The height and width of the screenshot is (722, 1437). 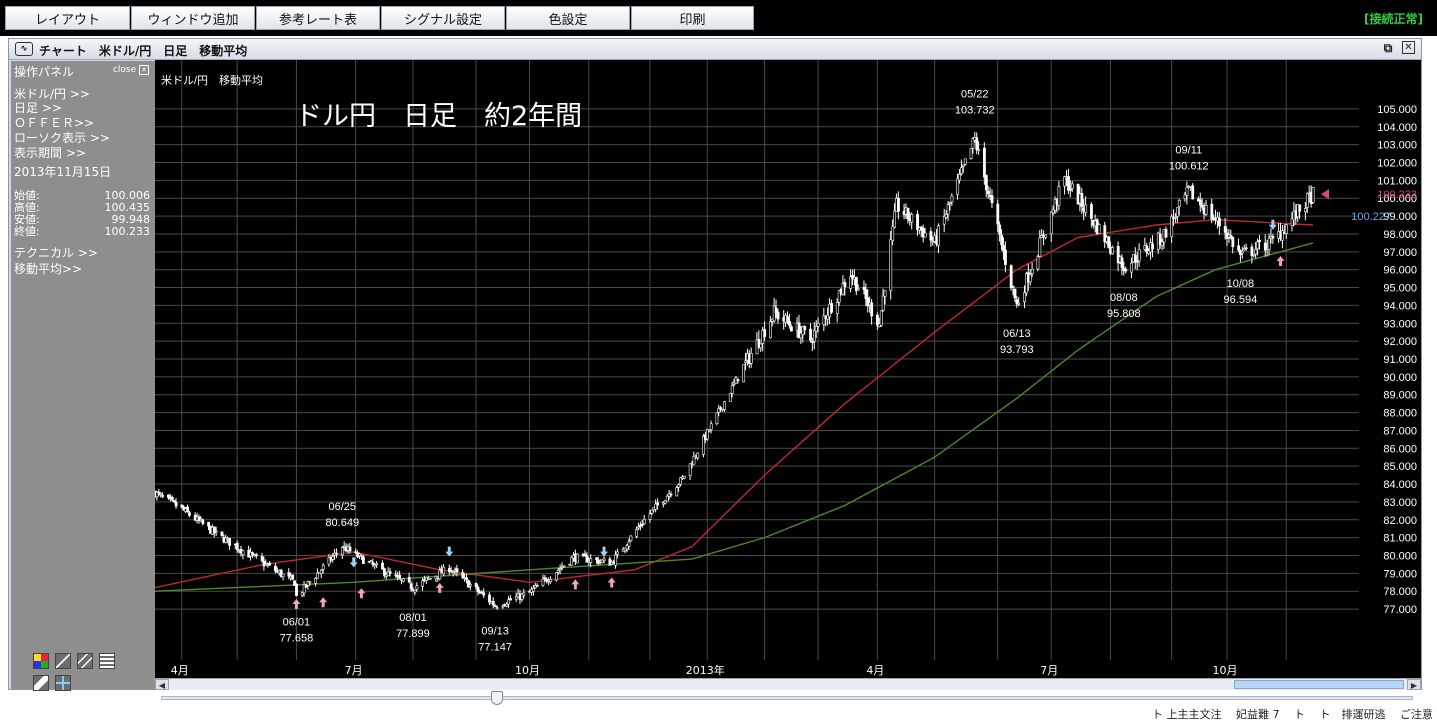 What do you see at coordinates (443, 18) in the screenshot?
I see `menu-signal-settings-button: シグナル設定` at bounding box center [443, 18].